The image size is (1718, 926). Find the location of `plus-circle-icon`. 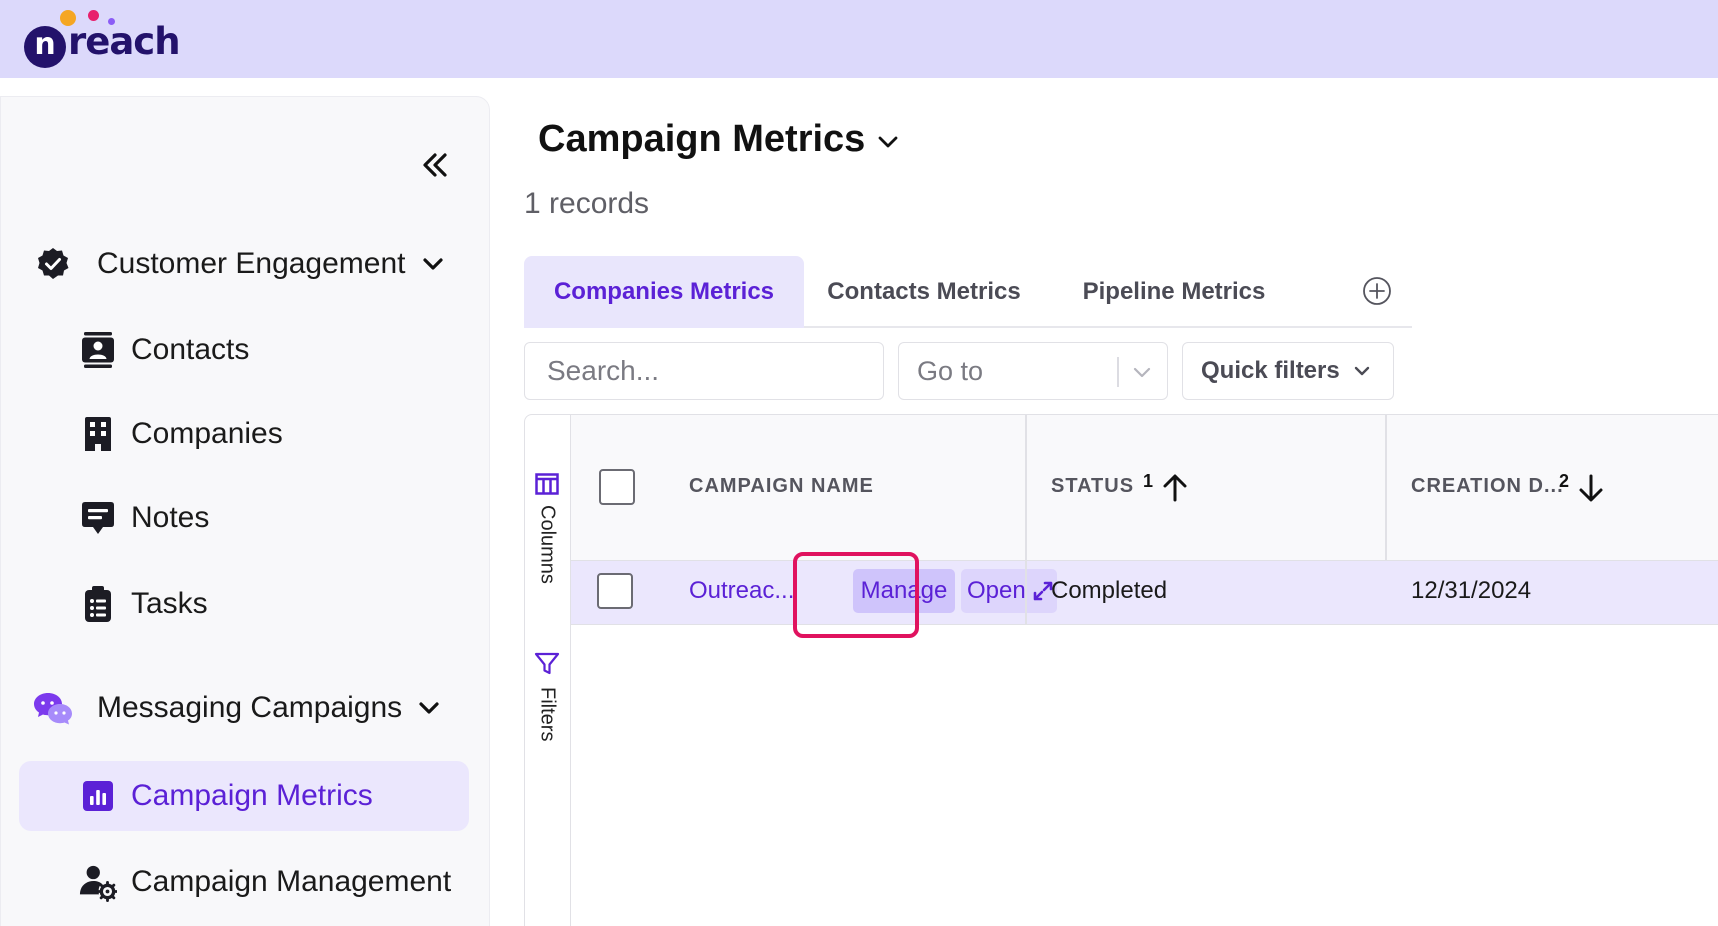

plus-circle-icon is located at coordinates (1377, 291).